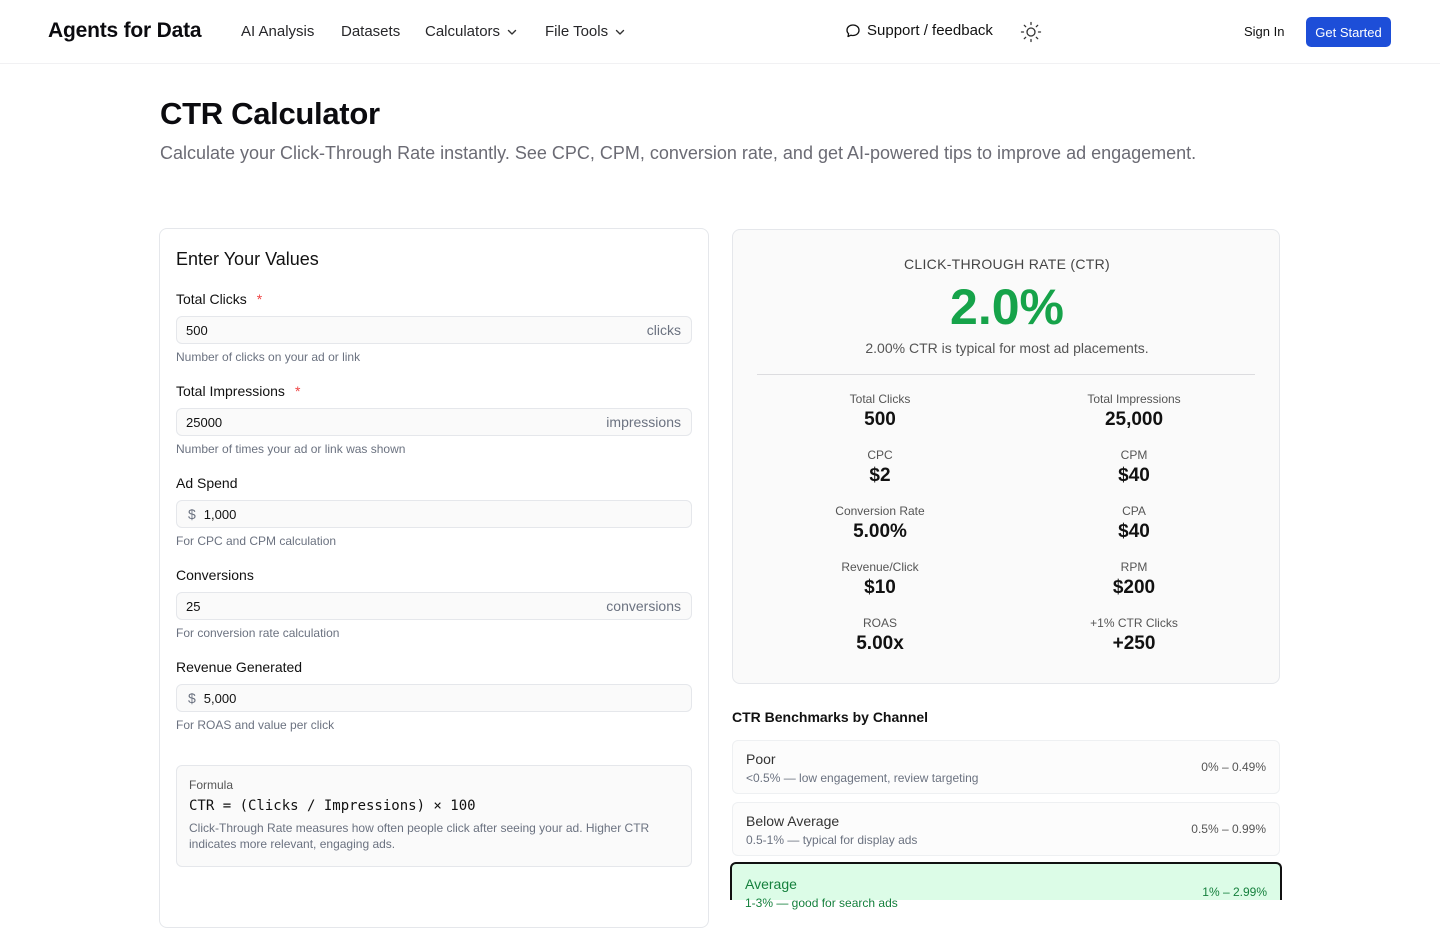  Describe the element at coordinates (1134, 511) in the screenshot. I see `stat-label: CPA` at that location.